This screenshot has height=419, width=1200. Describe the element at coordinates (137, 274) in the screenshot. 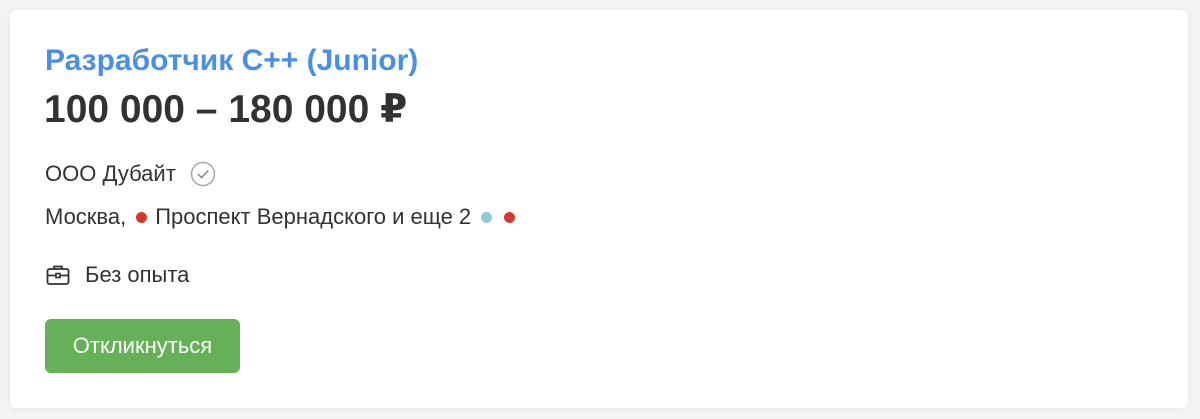

I see `experience-label: Без опыта` at that location.